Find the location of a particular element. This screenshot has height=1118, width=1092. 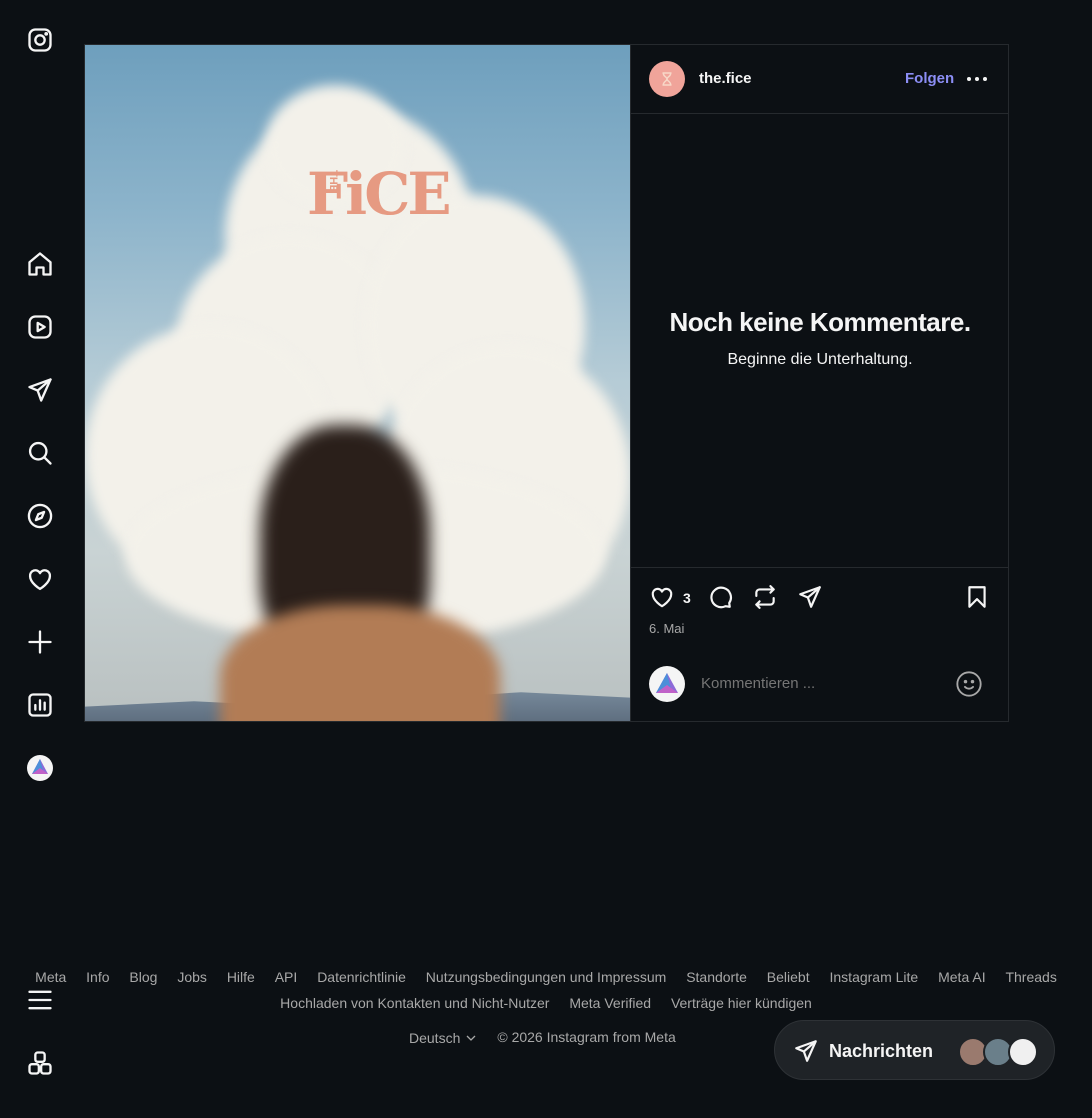

footer-link: Threads is located at coordinates (1030, 977).